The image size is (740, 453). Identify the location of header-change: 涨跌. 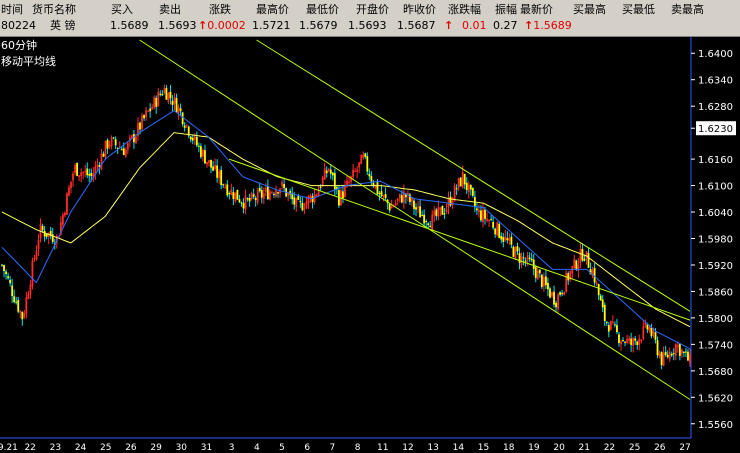
(220, 10).